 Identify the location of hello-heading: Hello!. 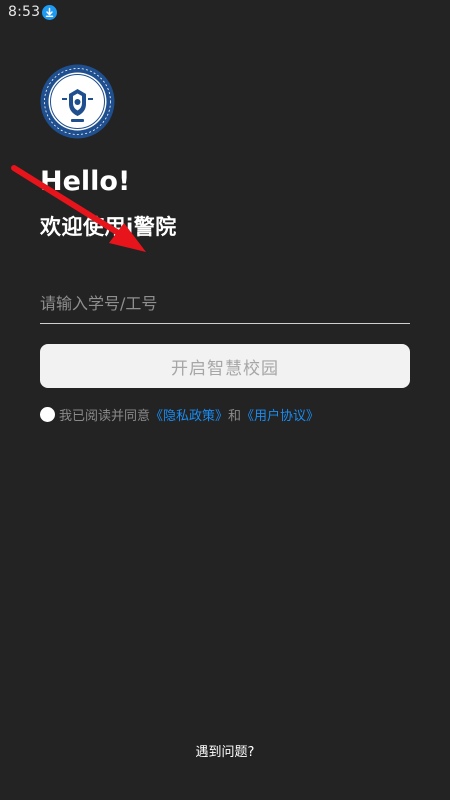
(85, 181).